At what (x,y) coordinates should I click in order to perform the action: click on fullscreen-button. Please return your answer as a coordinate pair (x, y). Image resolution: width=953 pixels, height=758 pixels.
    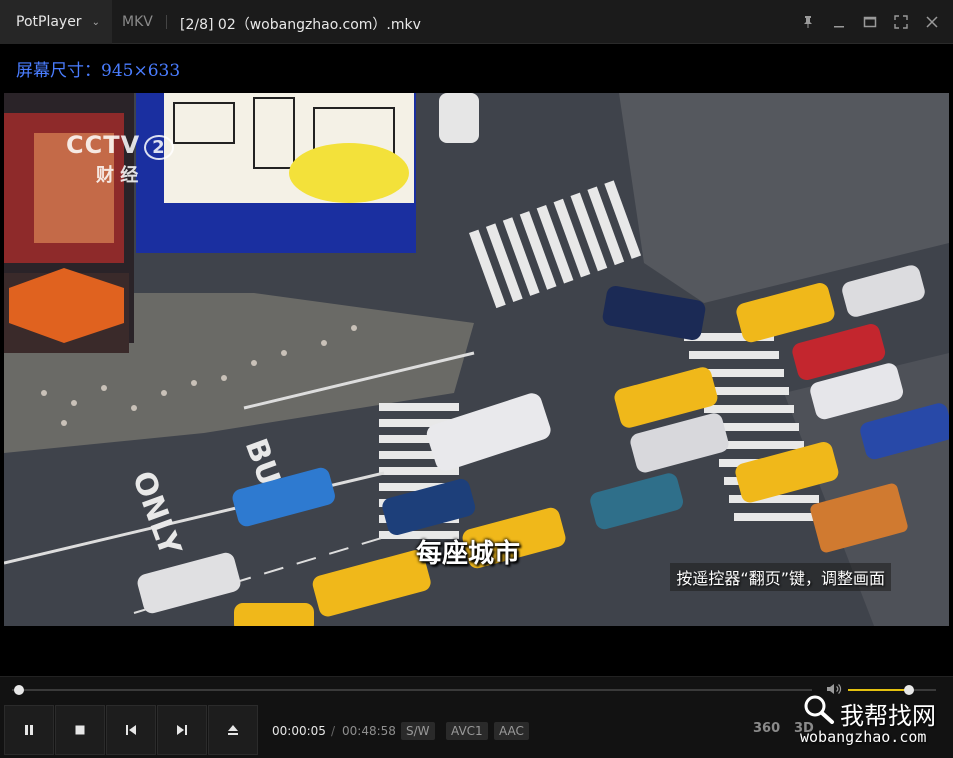
    Looking at the image, I should click on (900, 22).